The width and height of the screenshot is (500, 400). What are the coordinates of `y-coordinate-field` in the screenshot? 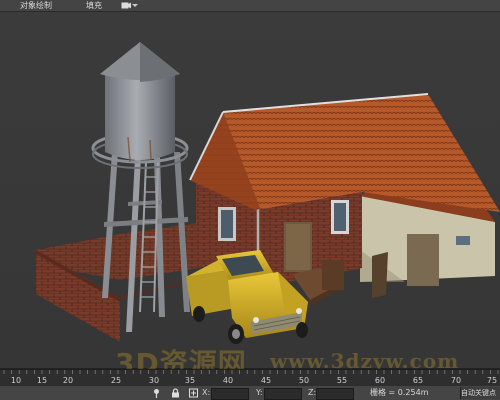 It's located at (283, 394).